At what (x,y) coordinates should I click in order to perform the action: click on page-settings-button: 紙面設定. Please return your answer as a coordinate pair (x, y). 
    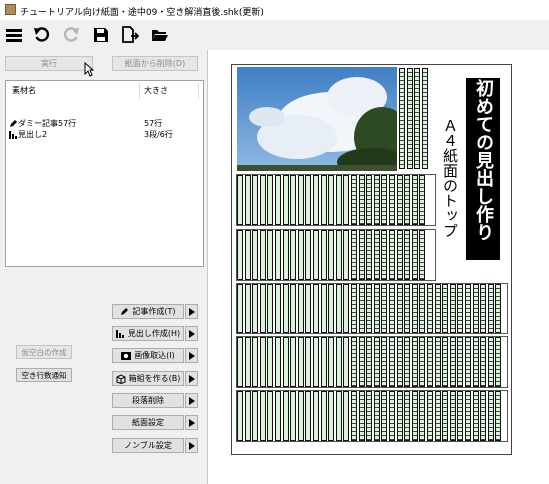
    Looking at the image, I should click on (148, 422).